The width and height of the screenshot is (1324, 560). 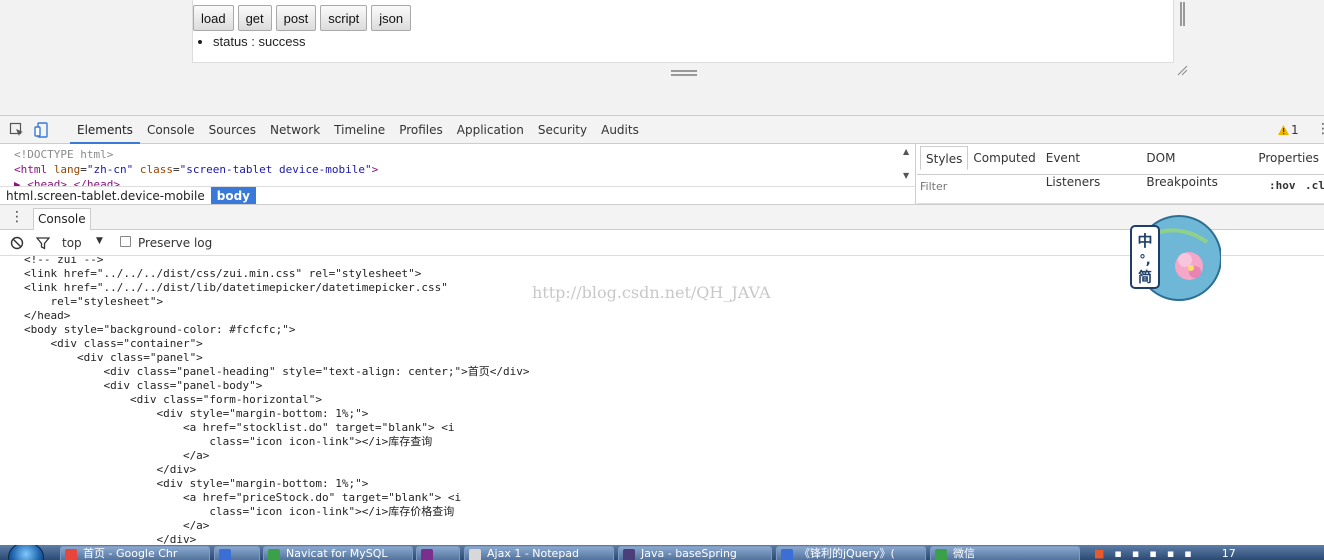 What do you see at coordinates (1170, 553) in the screenshot?
I see `flag-icon: ▪` at bounding box center [1170, 553].